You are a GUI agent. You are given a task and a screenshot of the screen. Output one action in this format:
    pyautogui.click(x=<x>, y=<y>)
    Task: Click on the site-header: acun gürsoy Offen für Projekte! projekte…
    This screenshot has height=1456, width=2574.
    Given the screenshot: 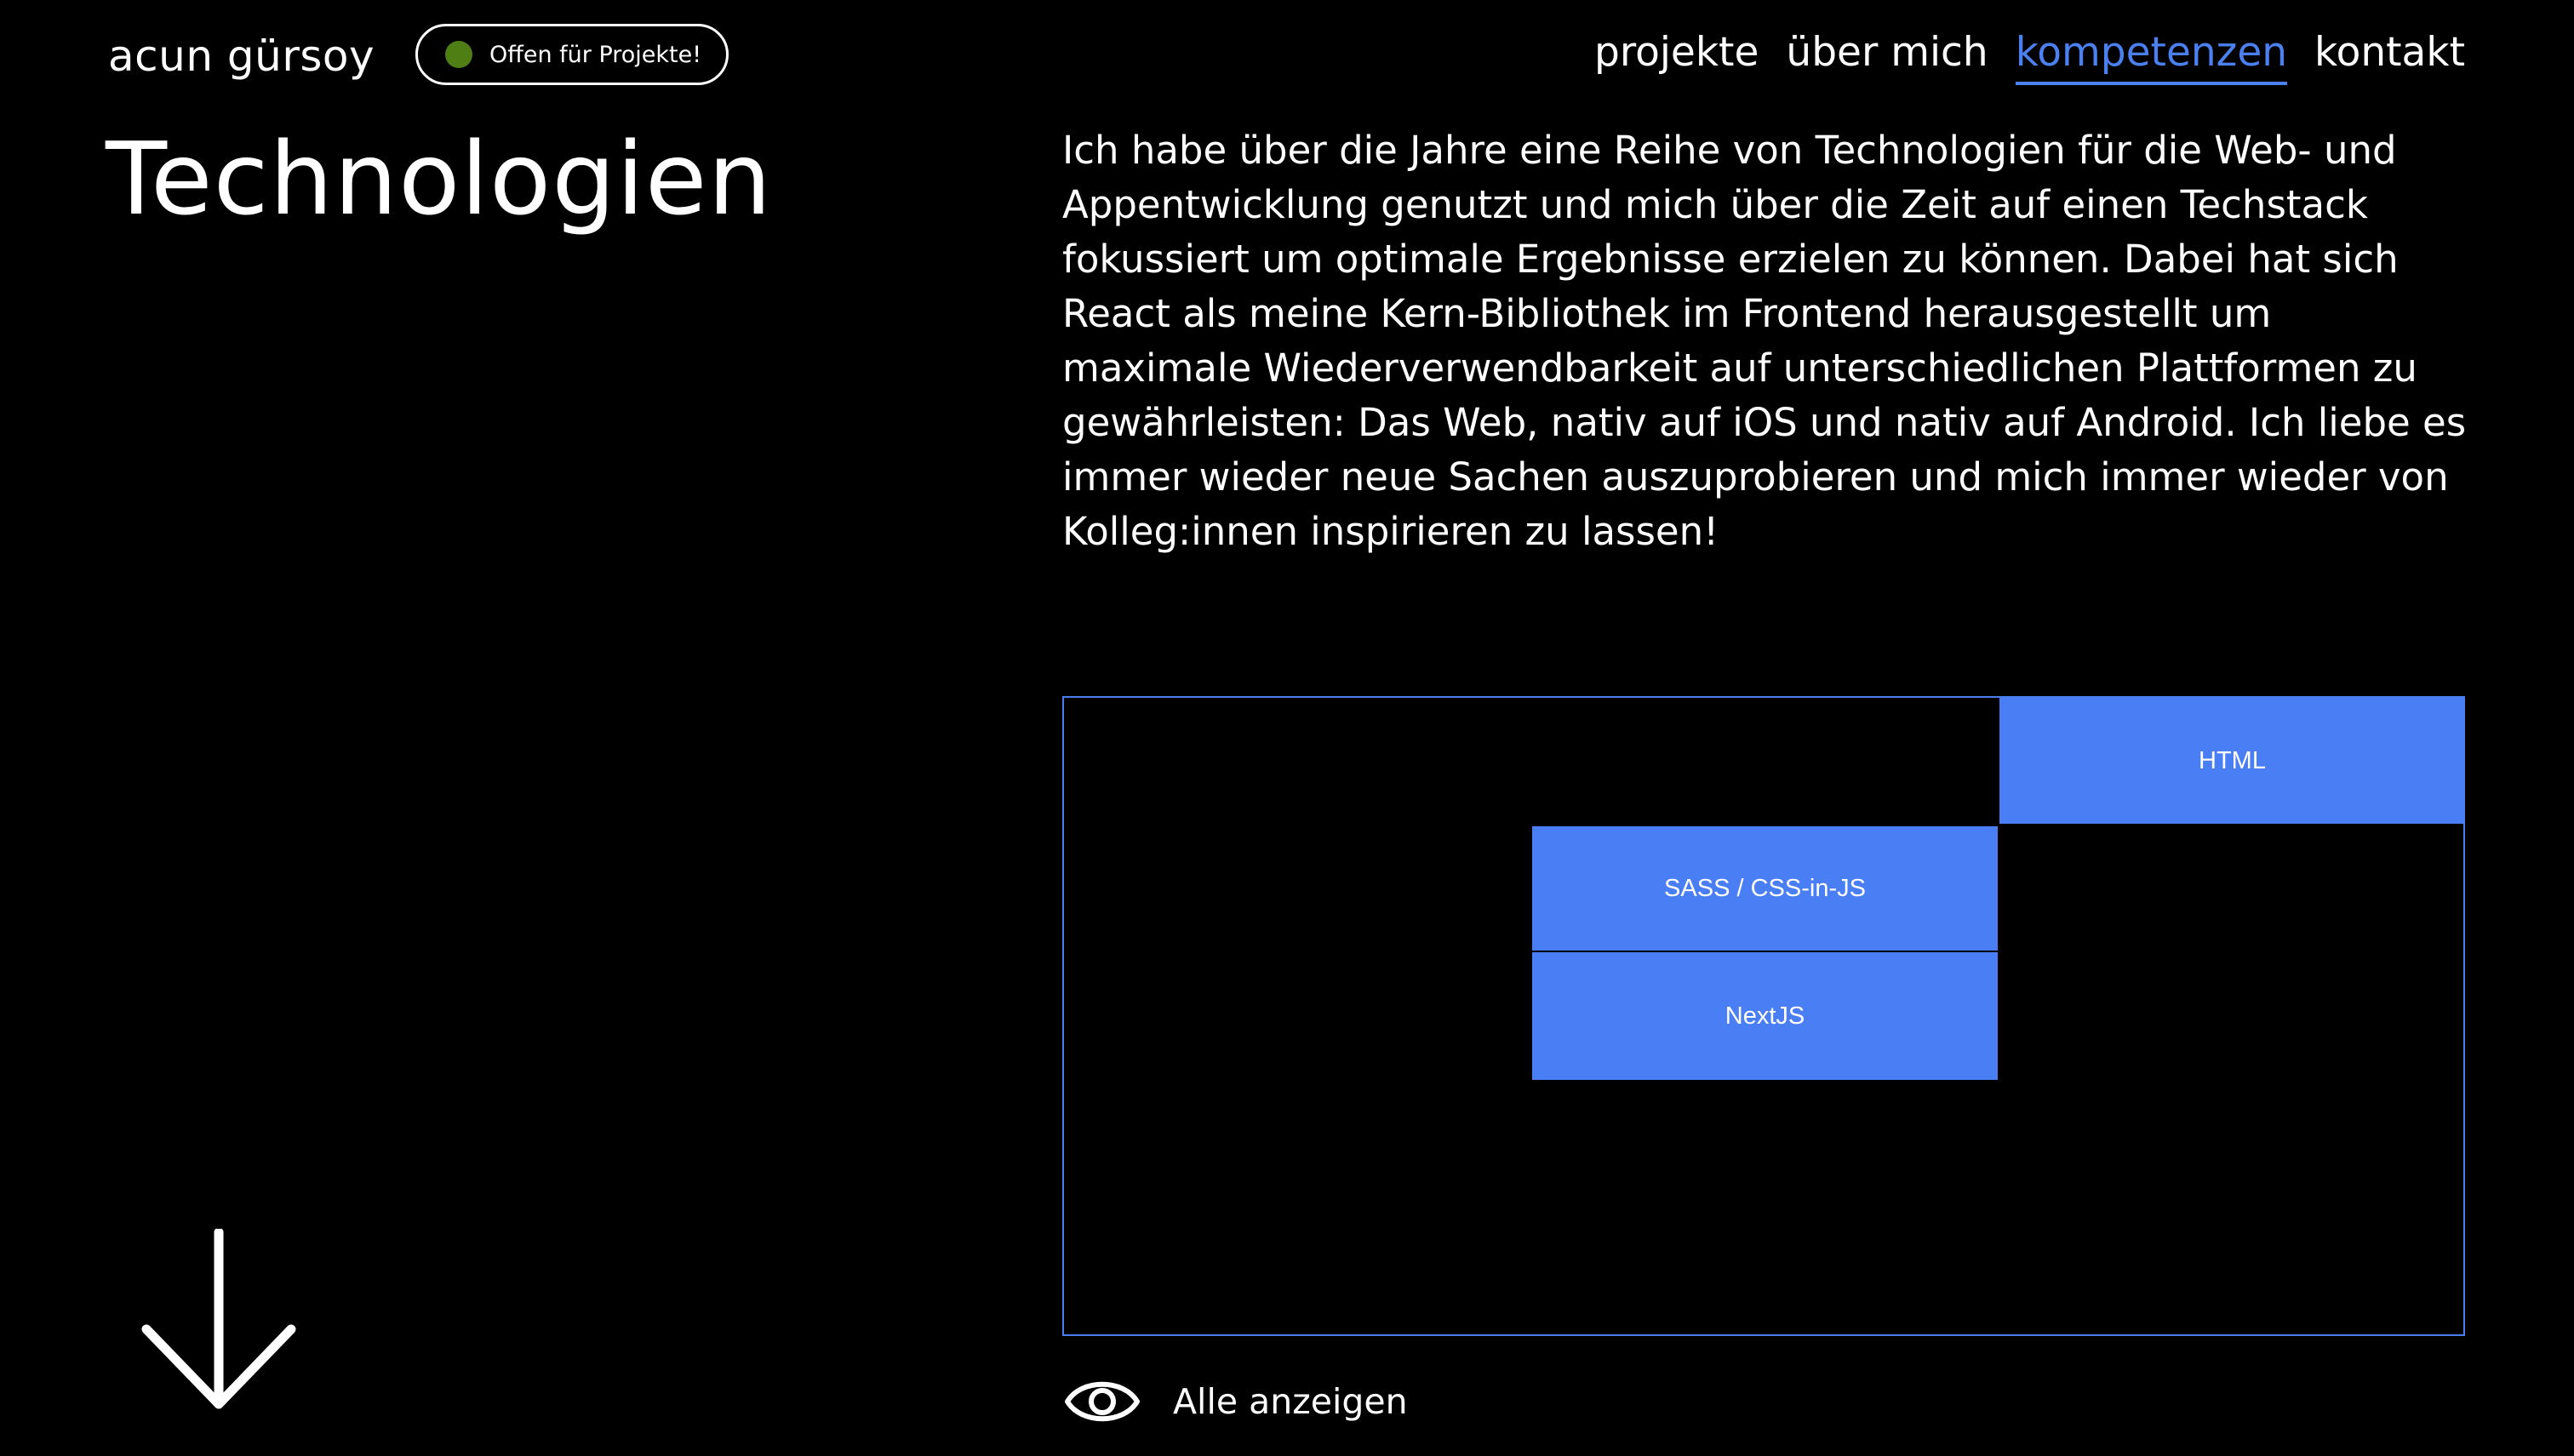 What is the action you would take?
    pyautogui.click(x=1287, y=56)
    